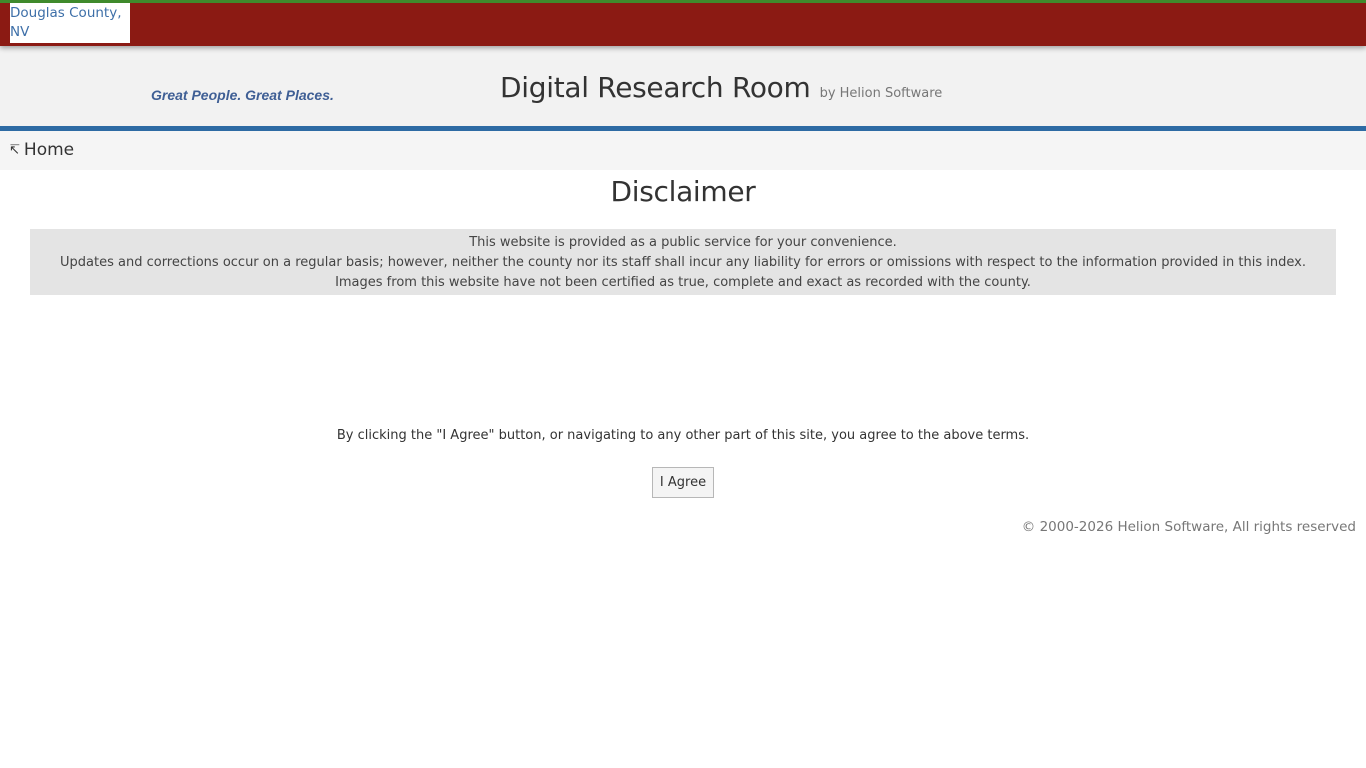 This screenshot has width=1366, height=768. Describe the element at coordinates (655, 87) in the screenshot. I see `site-title-text: Digital Research Room` at that location.